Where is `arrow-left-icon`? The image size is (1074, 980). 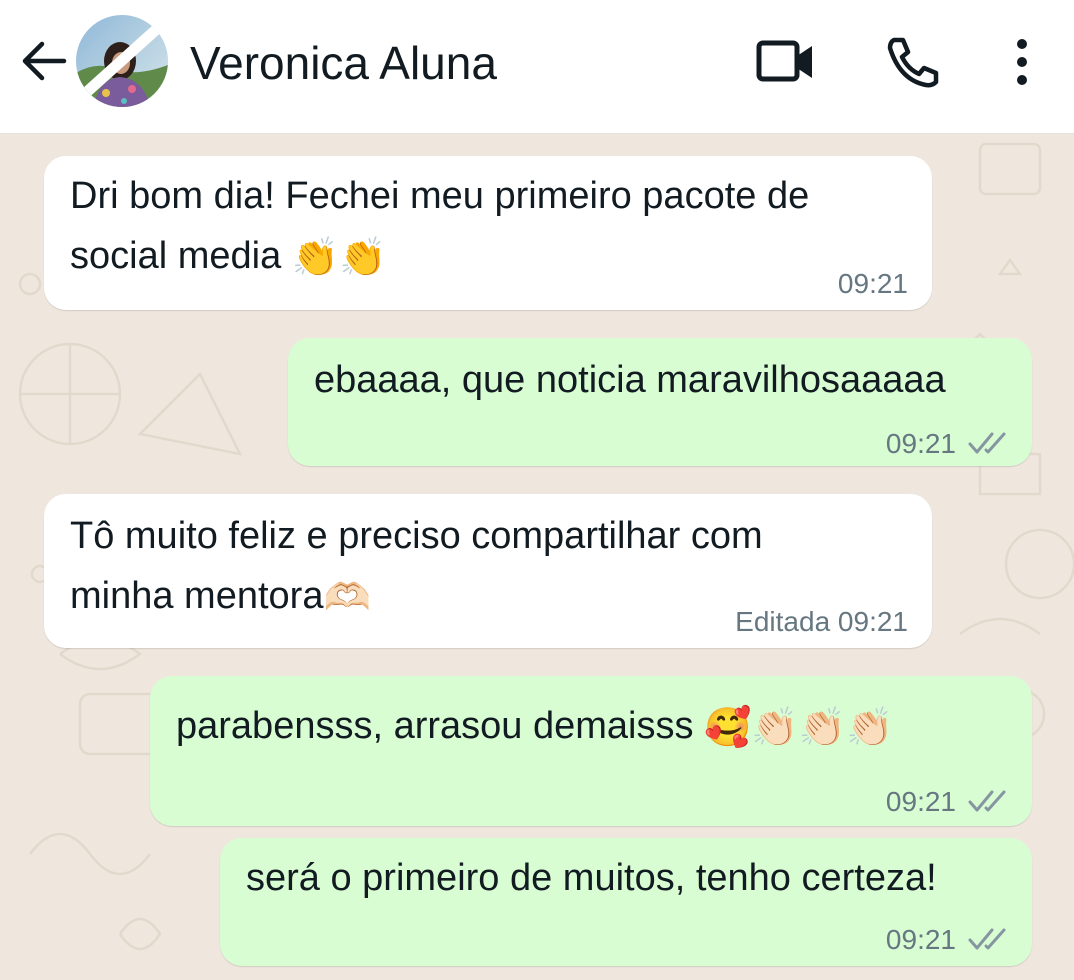 arrow-left-icon is located at coordinates (44, 61).